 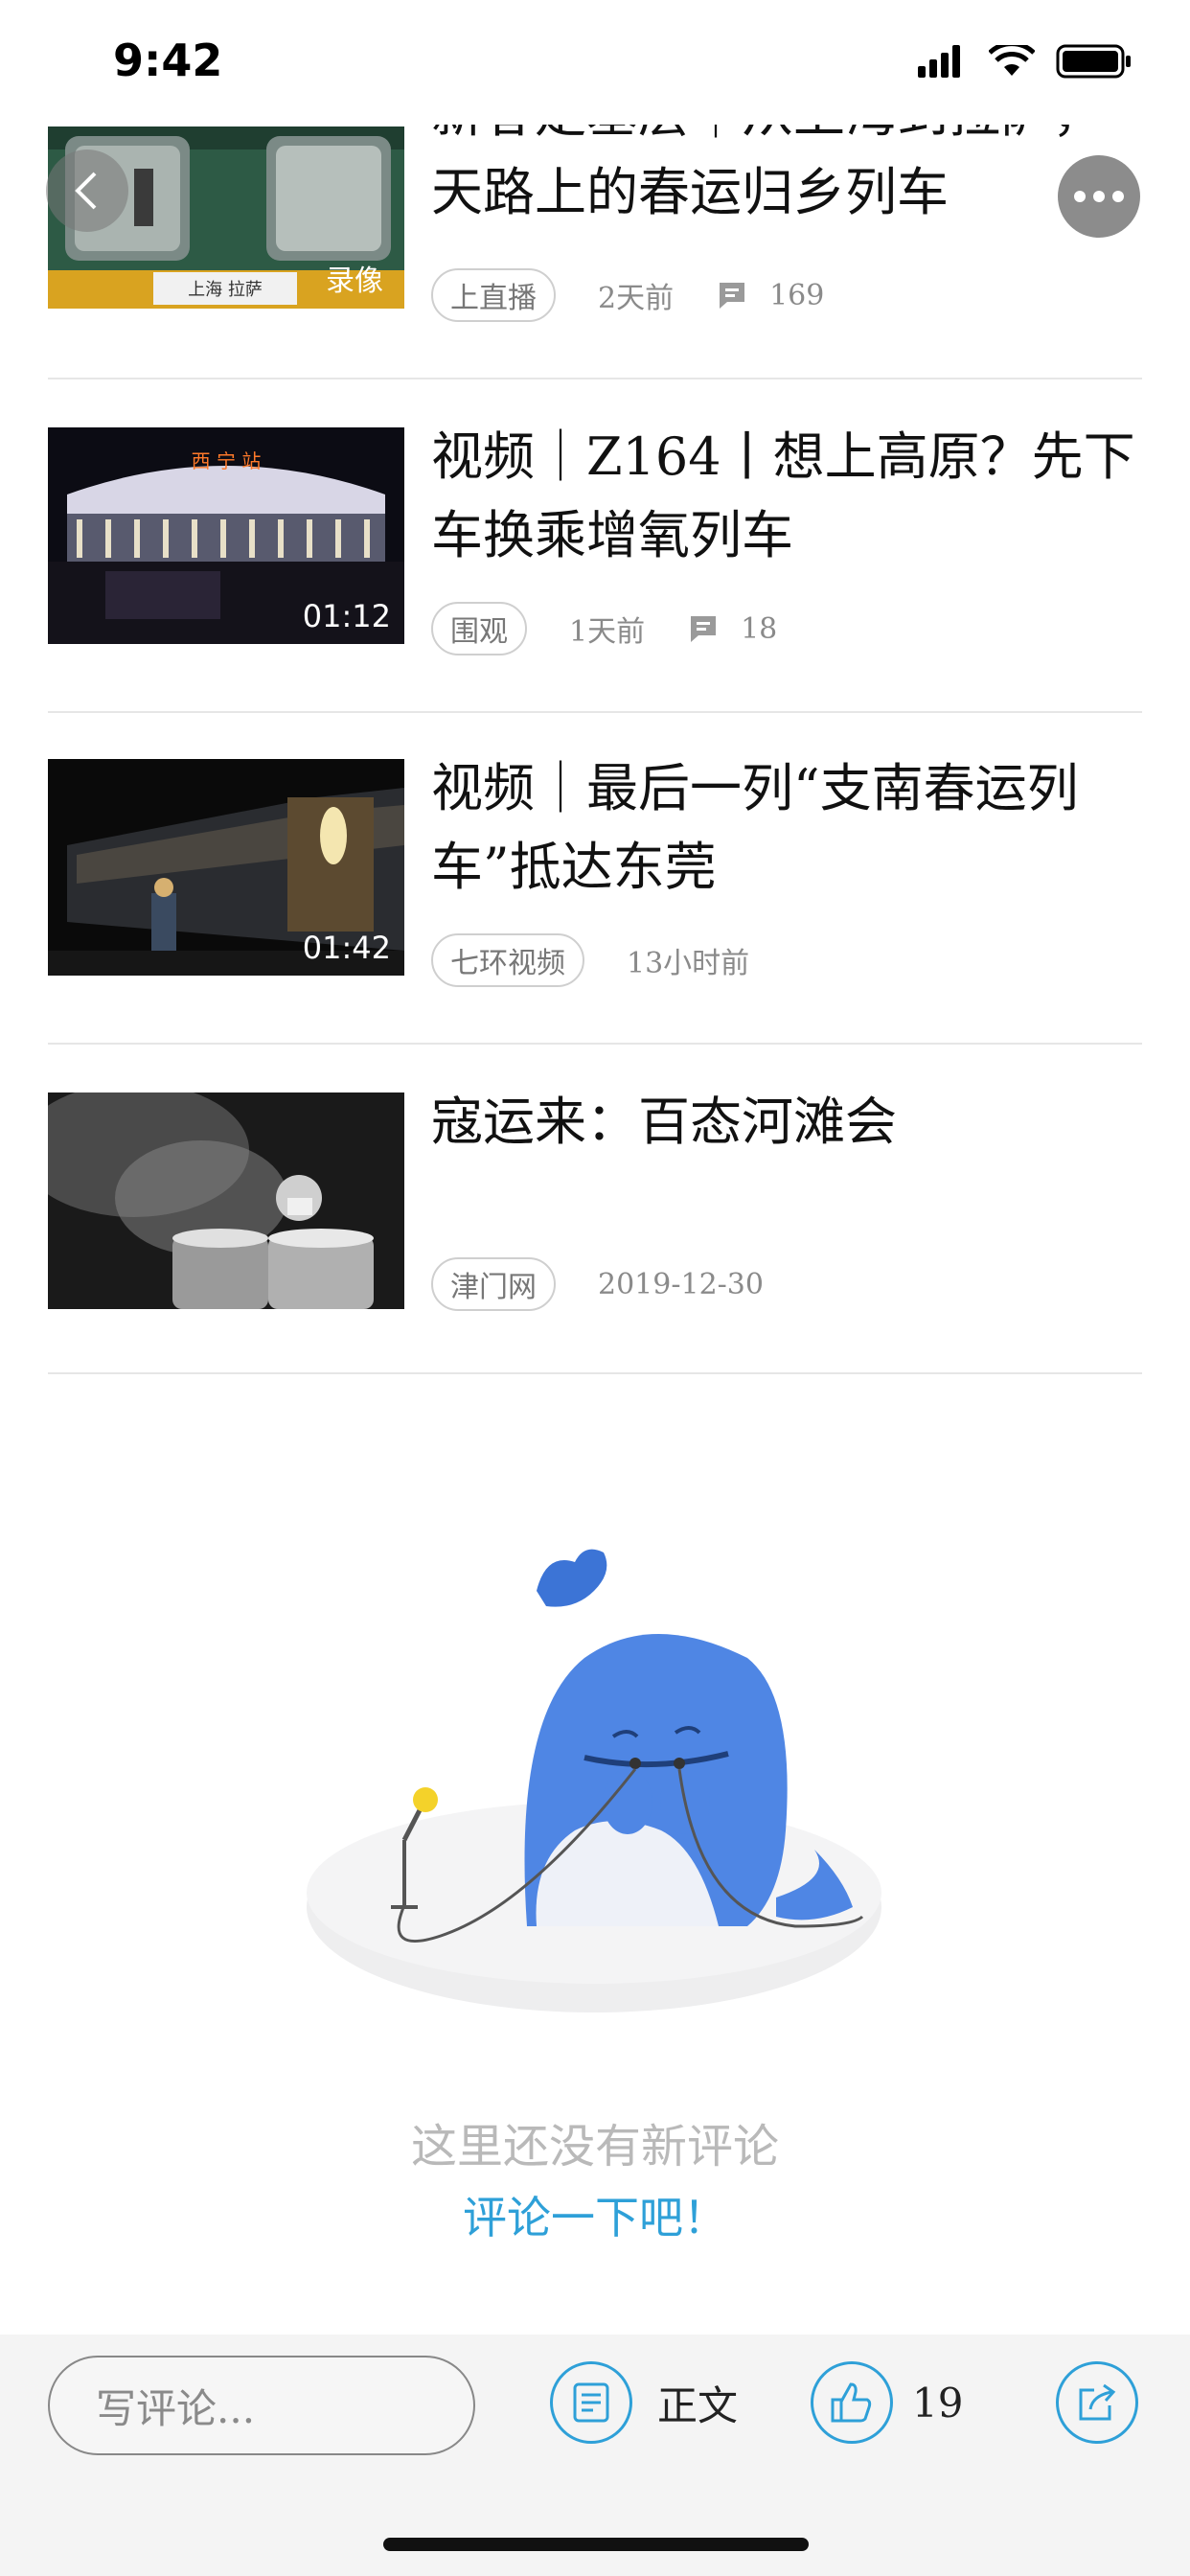 I want to click on like-button: 19, so click(x=887, y=2402).